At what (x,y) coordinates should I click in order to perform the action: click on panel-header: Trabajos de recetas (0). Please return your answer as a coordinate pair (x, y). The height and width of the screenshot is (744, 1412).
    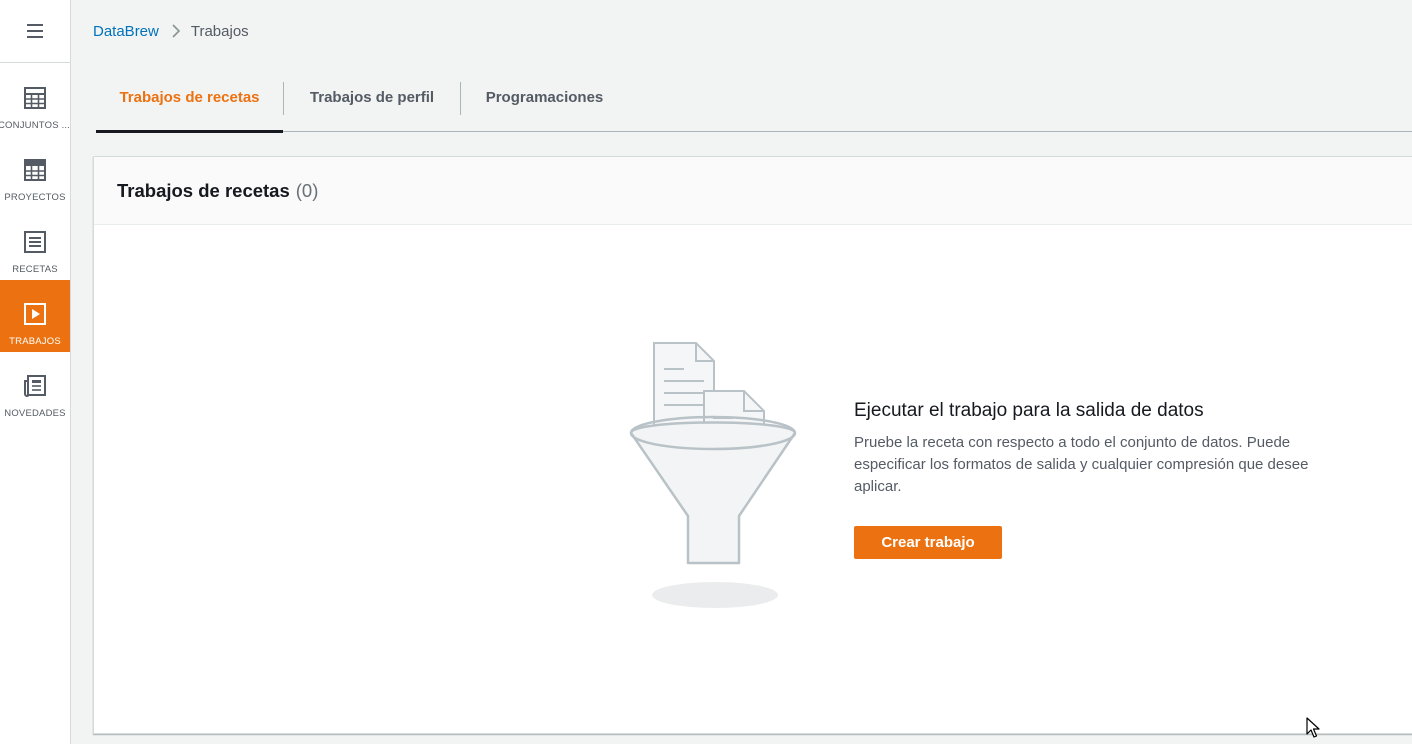
    Looking at the image, I should click on (753, 191).